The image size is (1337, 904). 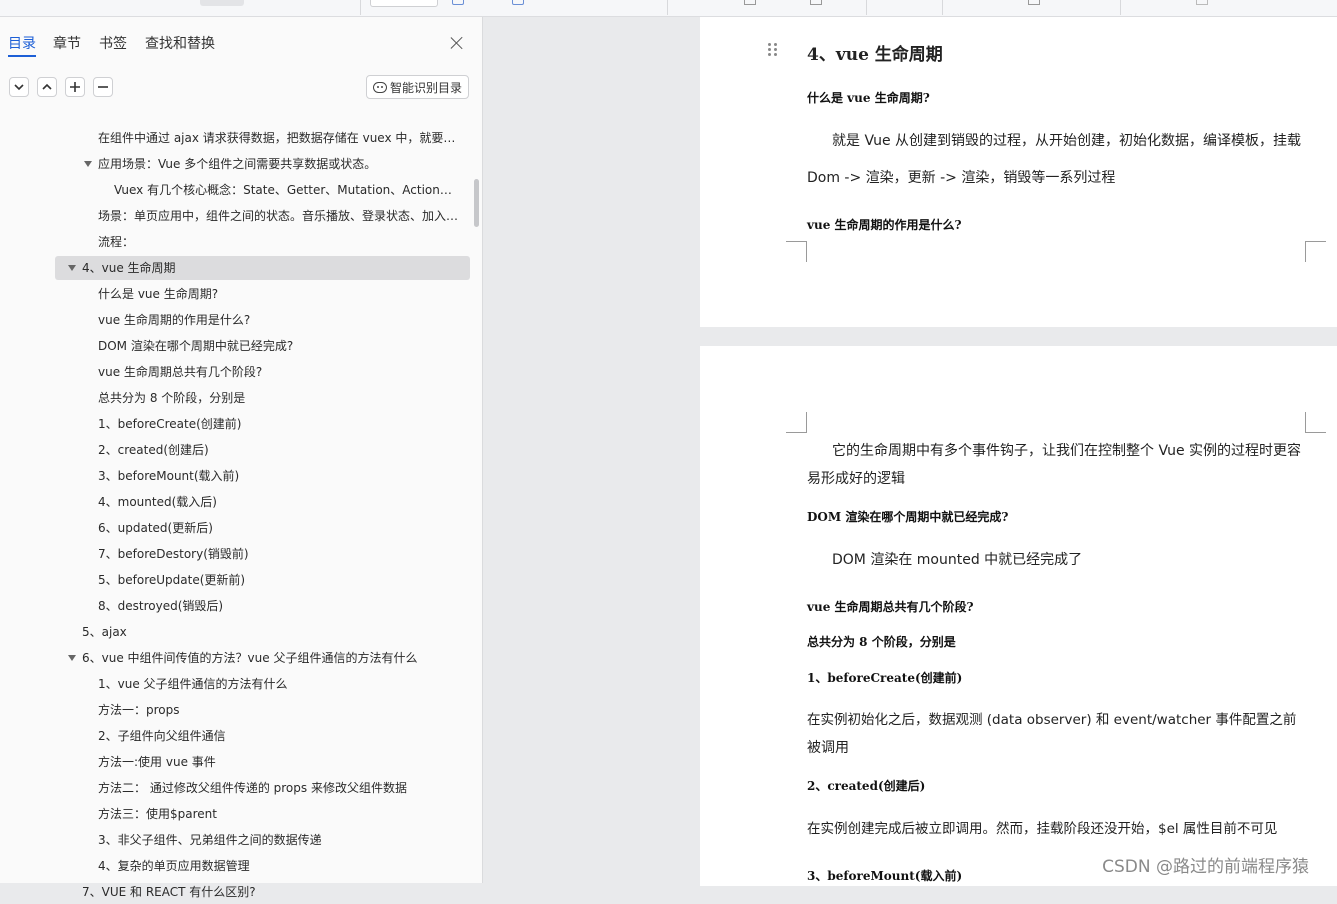 What do you see at coordinates (907, 516) in the screenshot?
I see `doc-question: DOM 渲染在哪个周期中就已经完成?` at bounding box center [907, 516].